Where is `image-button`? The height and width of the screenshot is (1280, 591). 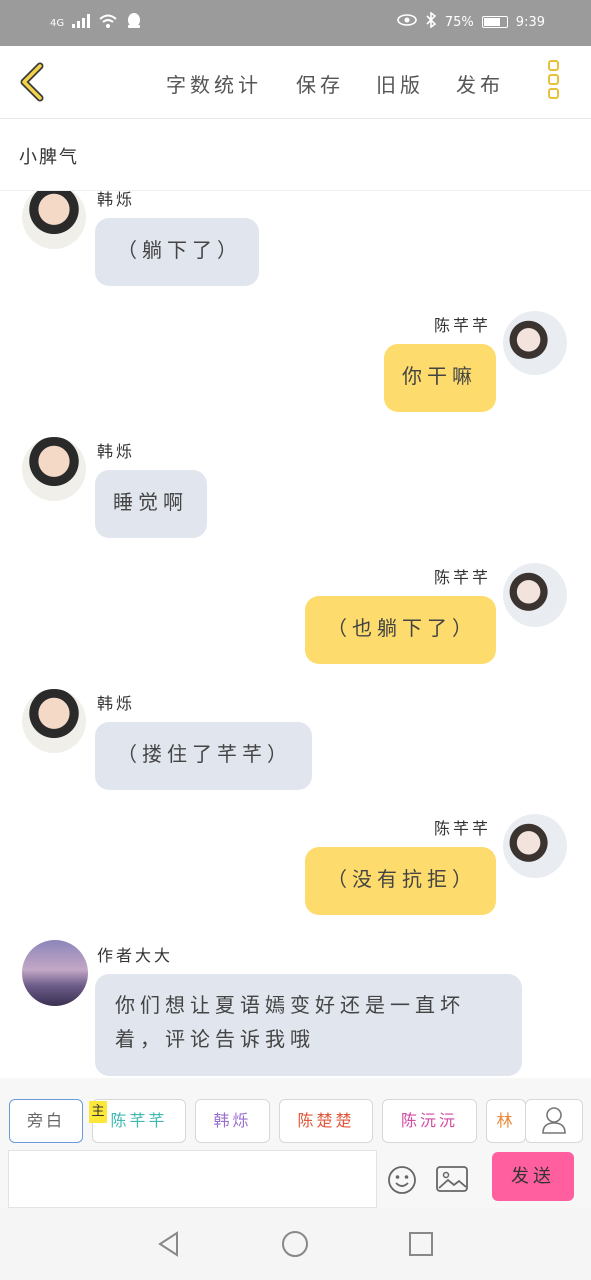 image-button is located at coordinates (452, 1179).